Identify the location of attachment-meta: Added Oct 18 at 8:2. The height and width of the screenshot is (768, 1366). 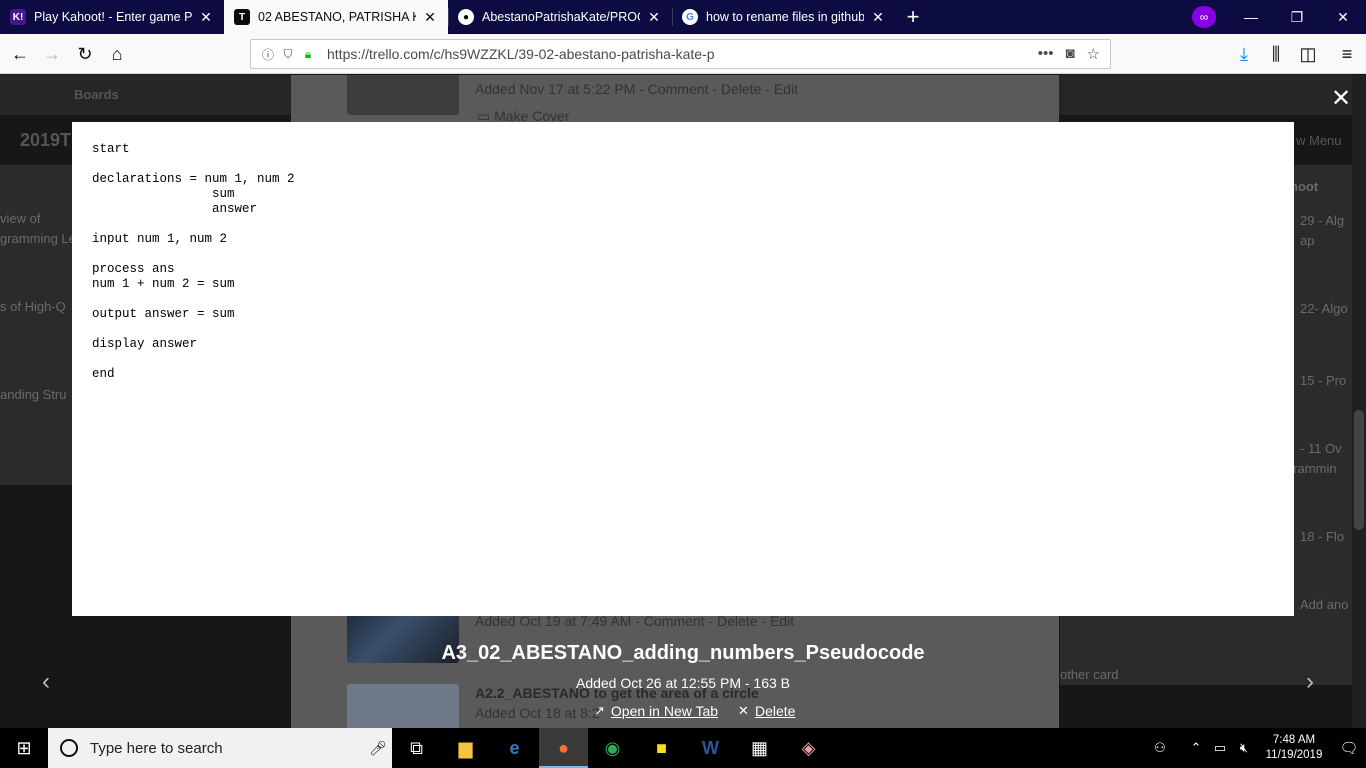
(537, 713).